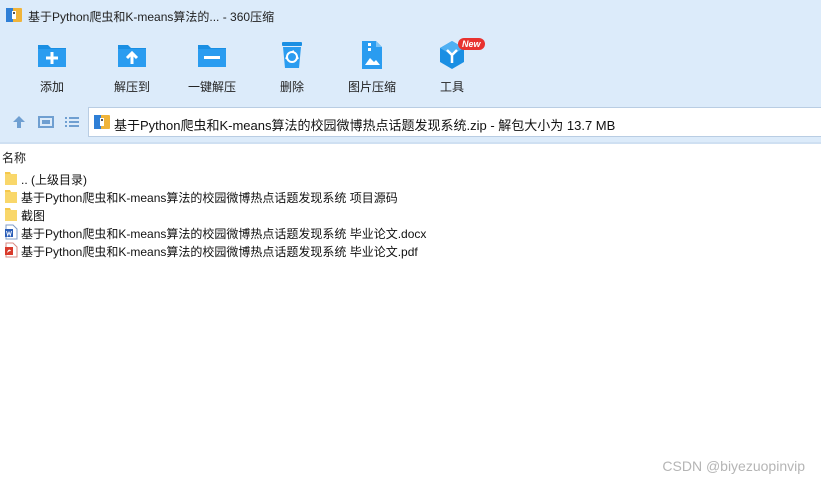 Image resolution: width=821 pixels, height=485 pixels. Describe the element at coordinates (733, 466) in the screenshot. I see `csdn-watermark: CSDN @biyezuopinvip` at that location.